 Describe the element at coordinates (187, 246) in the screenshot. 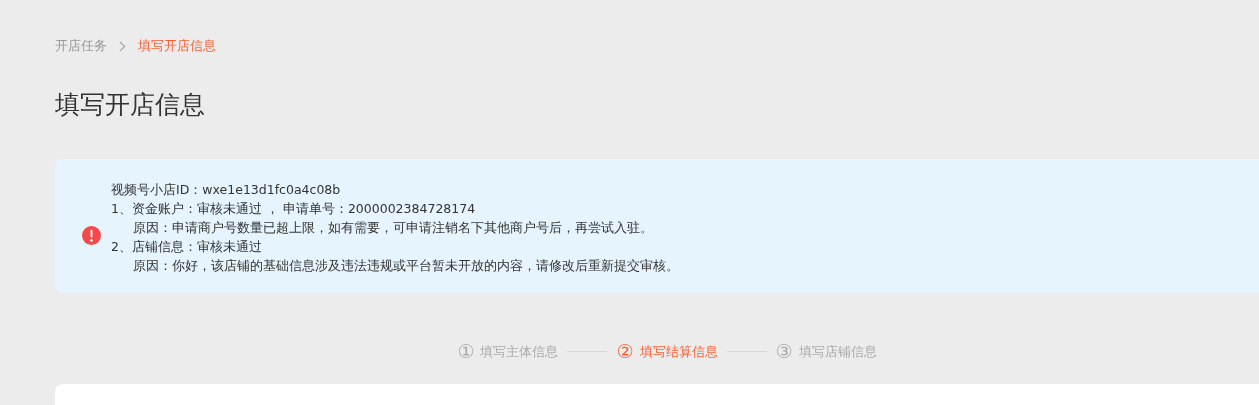

I see `alert-text: 2、店铺信息：审核未通过` at that location.